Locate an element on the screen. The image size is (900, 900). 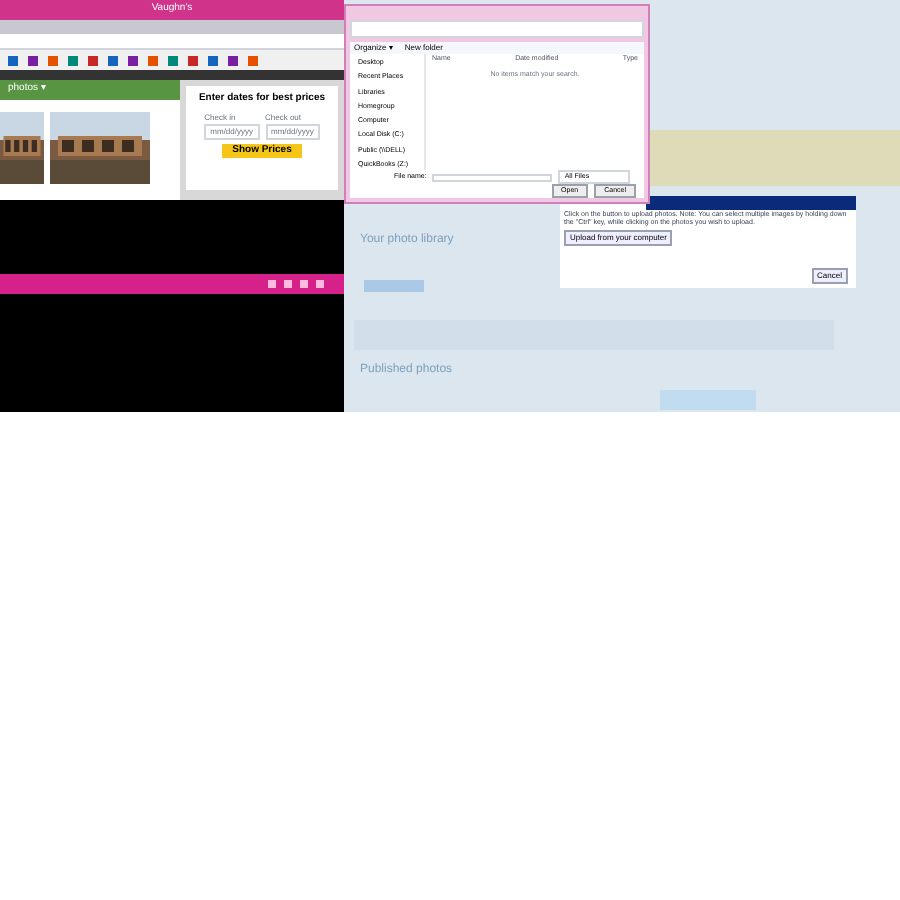
file-name-field is located at coordinates (492, 177).